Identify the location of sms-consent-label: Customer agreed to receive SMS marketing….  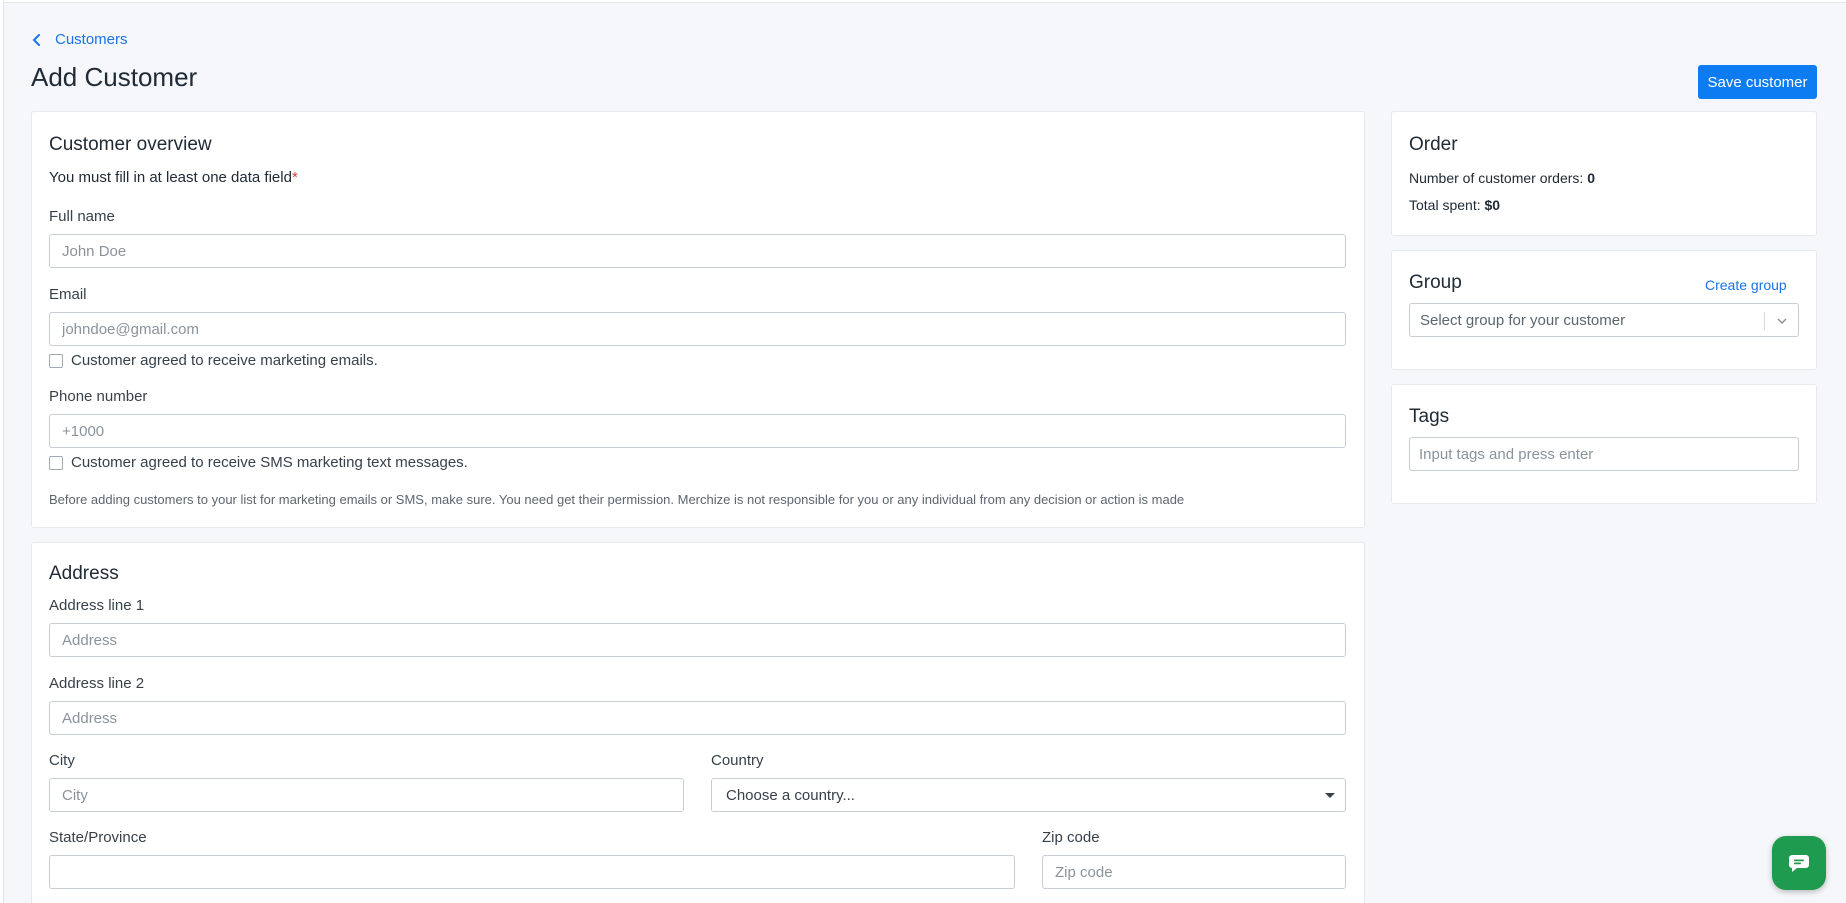
(269, 462).